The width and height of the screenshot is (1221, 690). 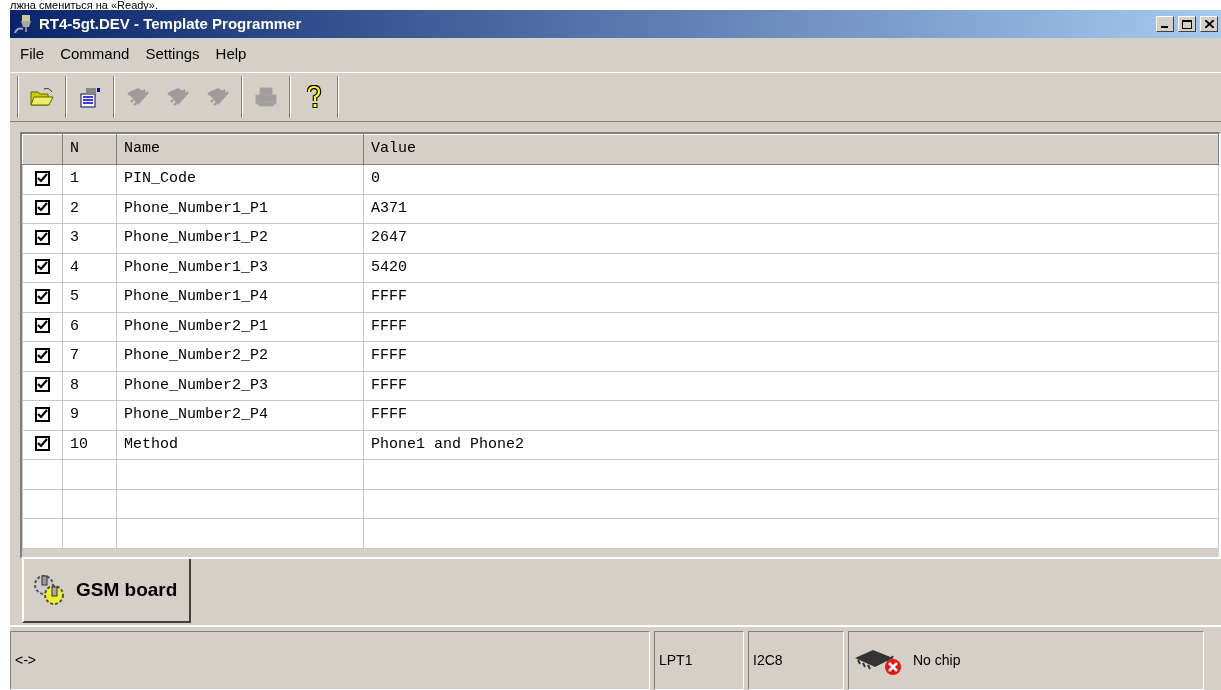 I want to click on table-cell: 8, so click(x=89, y=386).